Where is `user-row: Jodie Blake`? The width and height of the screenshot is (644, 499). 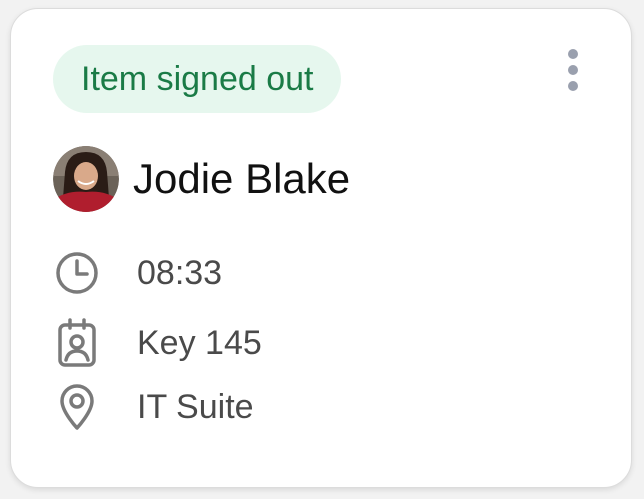 user-row: Jodie Blake is located at coordinates (201, 179).